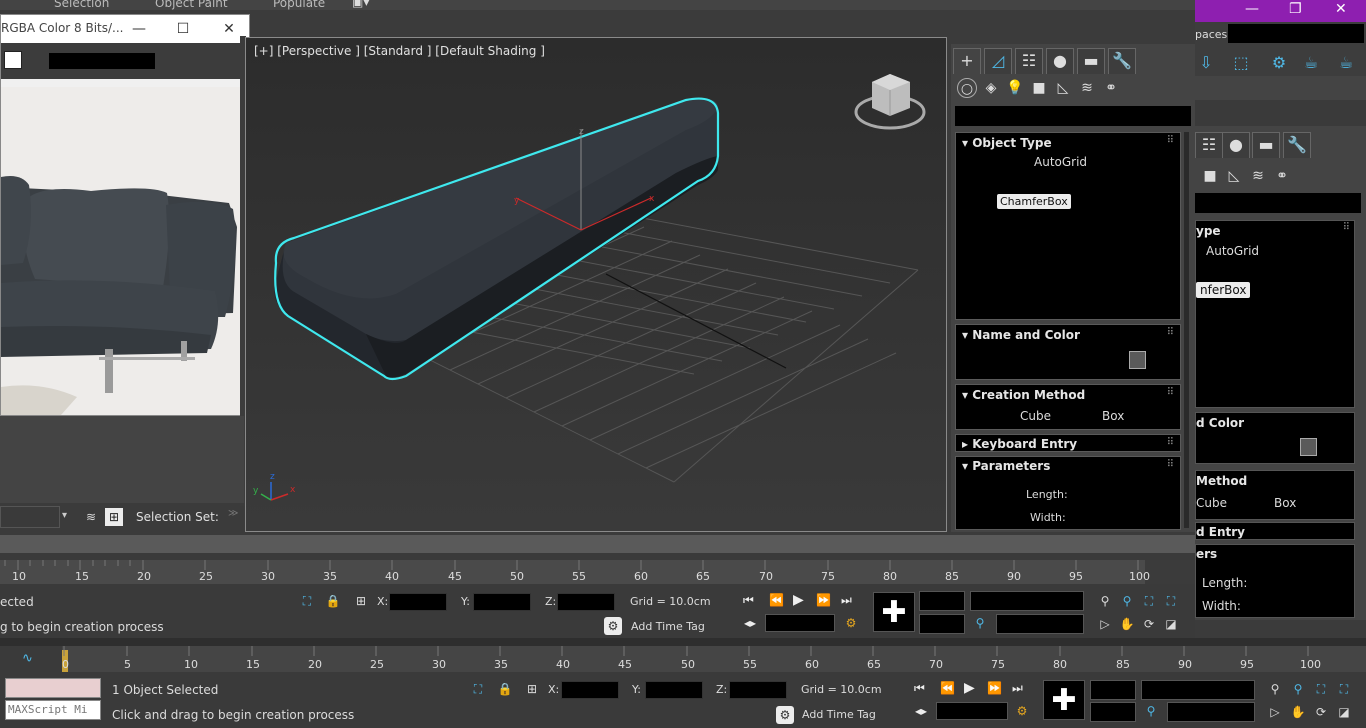  What do you see at coordinates (947, 688) in the screenshot?
I see `previous-frame-icon: ⏪` at bounding box center [947, 688].